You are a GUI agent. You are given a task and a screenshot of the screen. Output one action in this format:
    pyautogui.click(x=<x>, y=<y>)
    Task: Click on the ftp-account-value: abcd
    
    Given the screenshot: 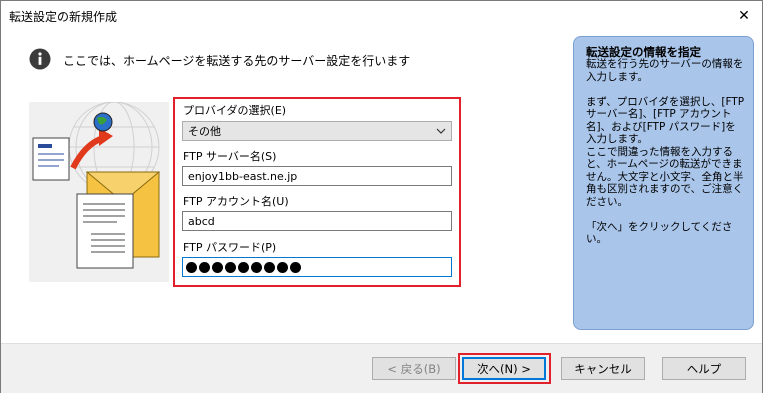 What is the action you would take?
    pyautogui.click(x=201, y=221)
    